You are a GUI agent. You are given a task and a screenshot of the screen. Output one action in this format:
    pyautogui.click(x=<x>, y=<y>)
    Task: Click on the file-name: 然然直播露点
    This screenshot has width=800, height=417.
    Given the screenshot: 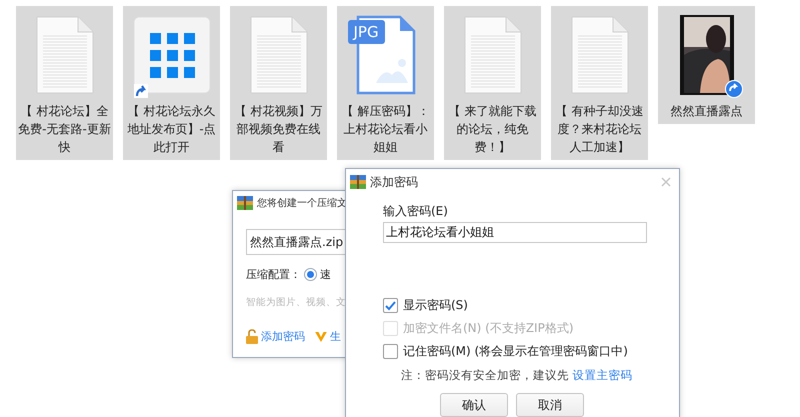 What is the action you would take?
    pyautogui.click(x=707, y=111)
    